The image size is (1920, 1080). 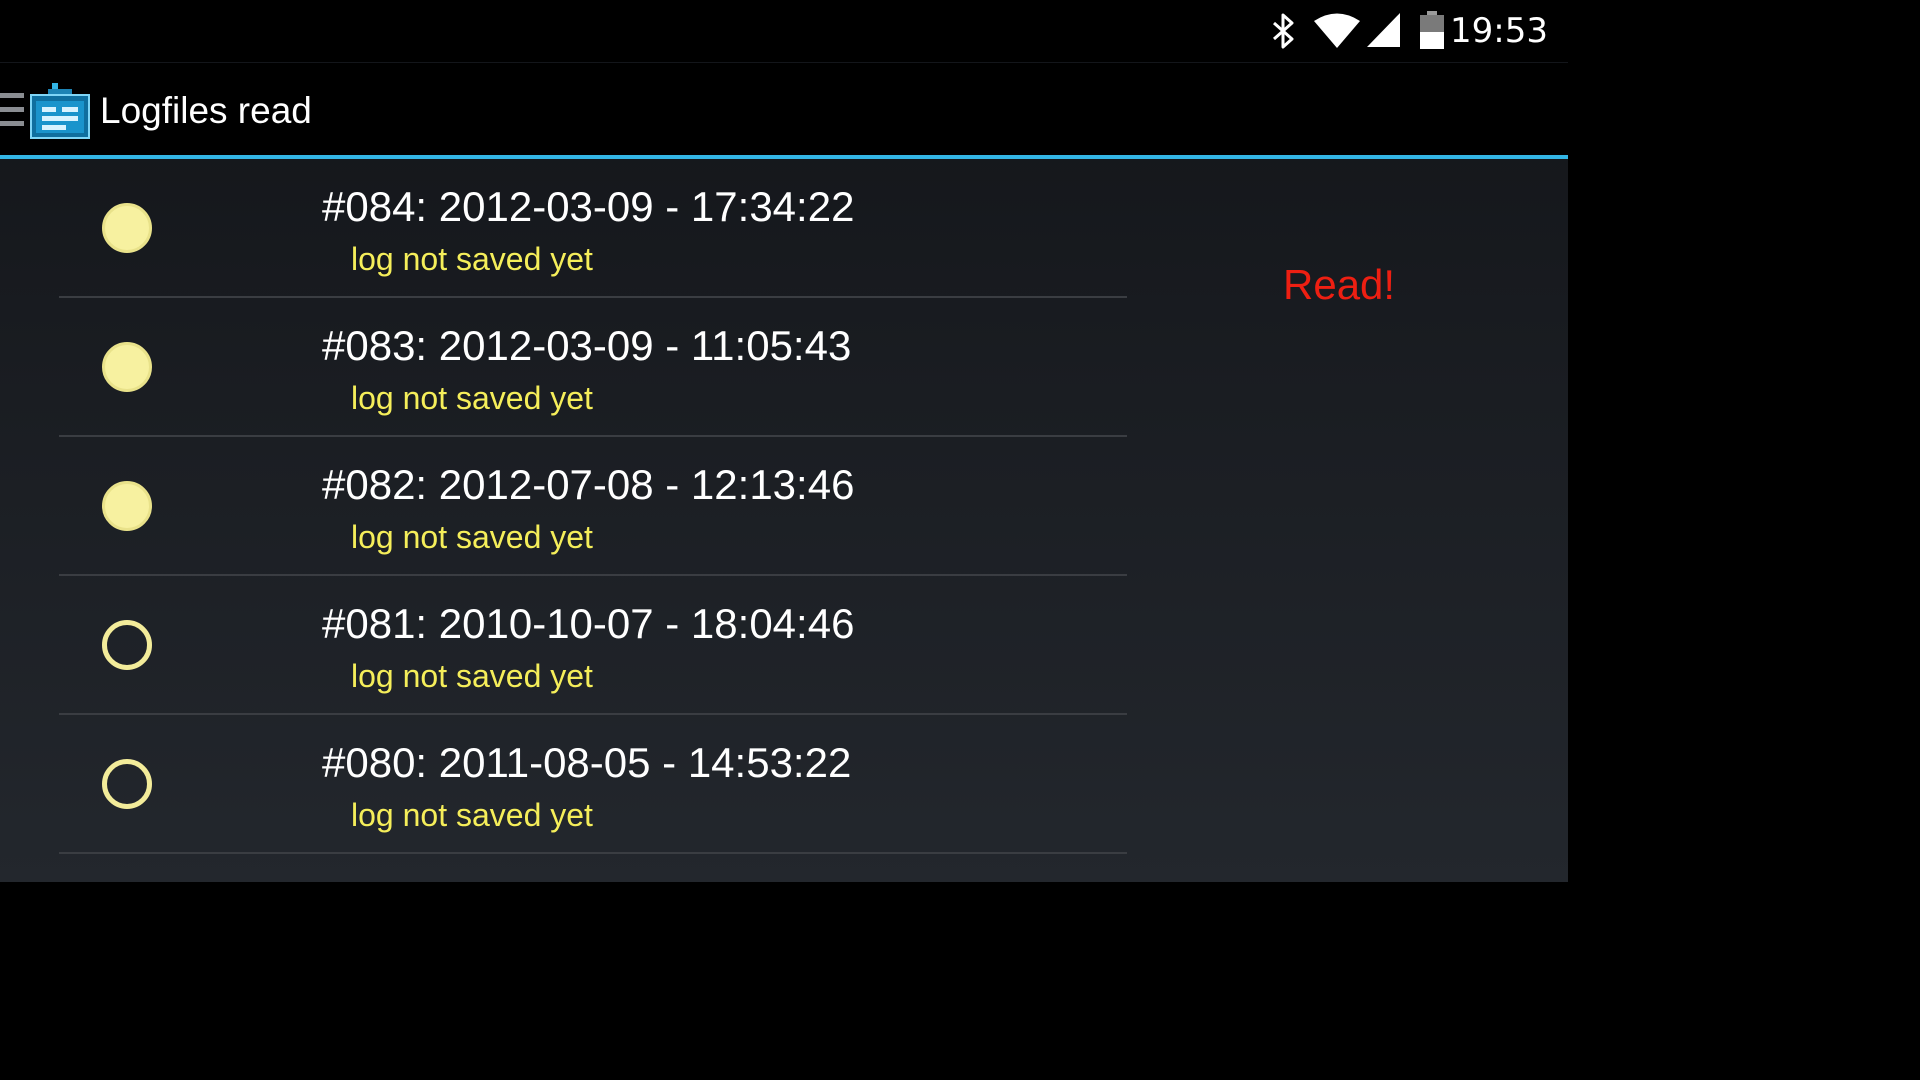 What do you see at coordinates (1432, 30) in the screenshot?
I see `battery-icon` at bounding box center [1432, 30].